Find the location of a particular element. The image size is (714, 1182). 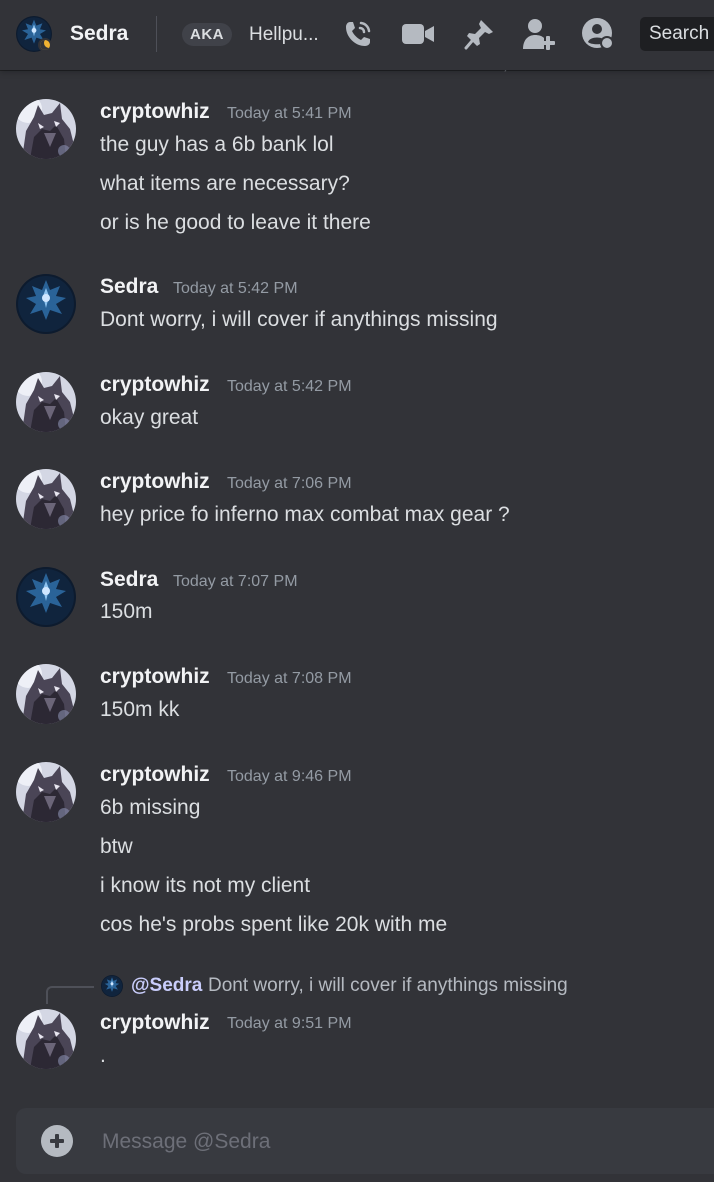

message-text: or is he good to leave it there is located at coordinates (235, 222).